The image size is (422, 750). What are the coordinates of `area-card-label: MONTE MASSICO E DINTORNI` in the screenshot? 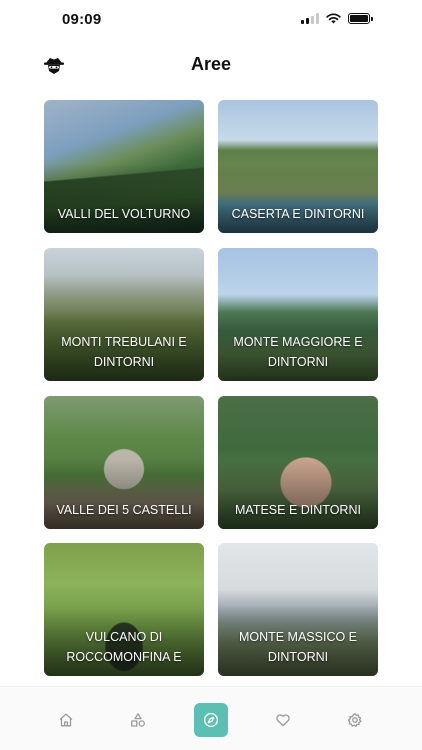 It's located at (298, 647).